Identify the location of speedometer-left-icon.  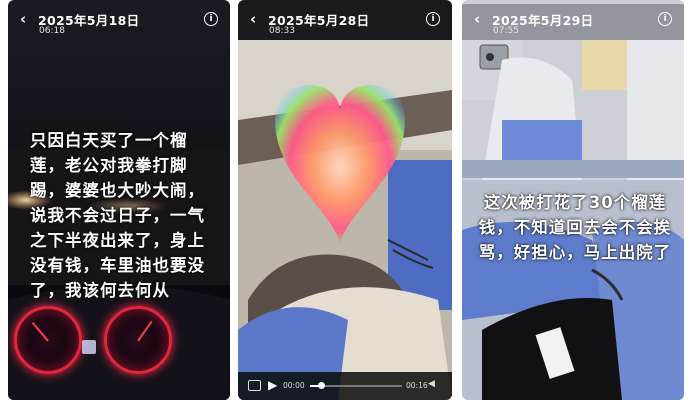
(48, 340).